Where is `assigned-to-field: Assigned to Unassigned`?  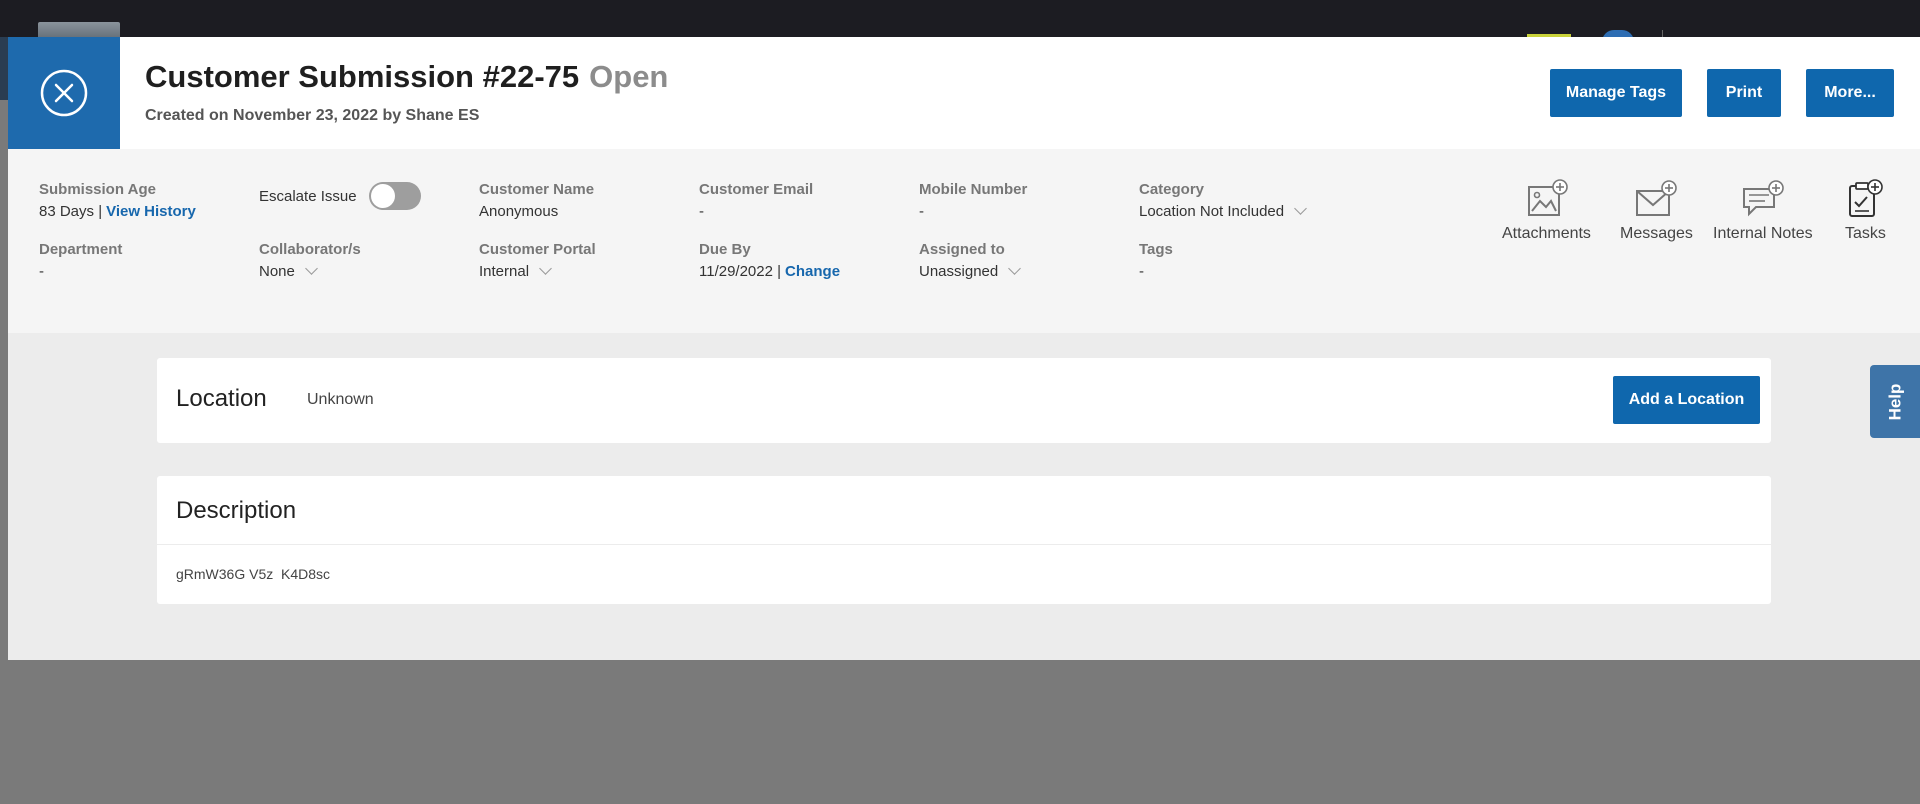
assigned-to-field: Assigned to Unassigned is located at coordinates (970, 260).